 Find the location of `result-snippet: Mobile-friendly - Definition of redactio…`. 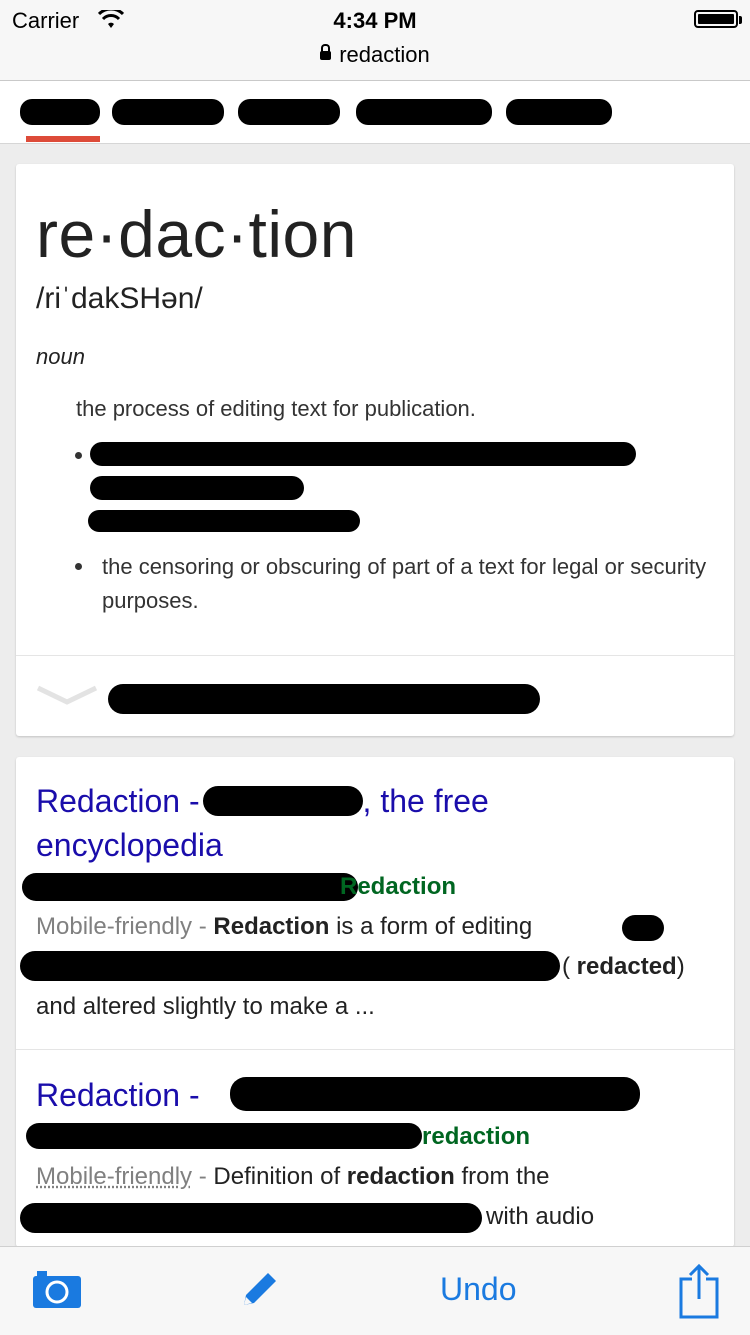

result-snippet: Mobile-friendly - Definition of redactio… is located at coordinates (293, 1176).